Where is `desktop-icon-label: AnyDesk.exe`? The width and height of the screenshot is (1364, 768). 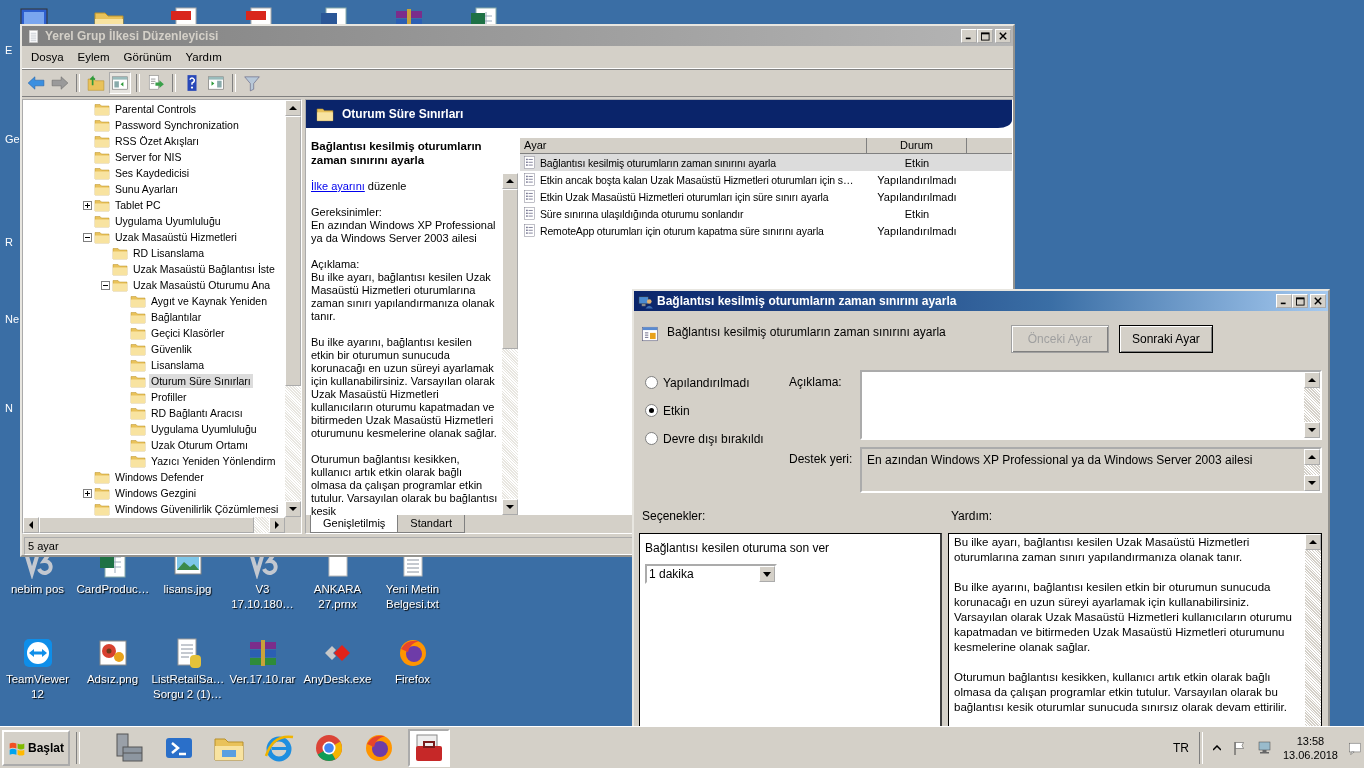 desktop-icon-label: AnyDesk.exe is located at coordinates (337, 679).